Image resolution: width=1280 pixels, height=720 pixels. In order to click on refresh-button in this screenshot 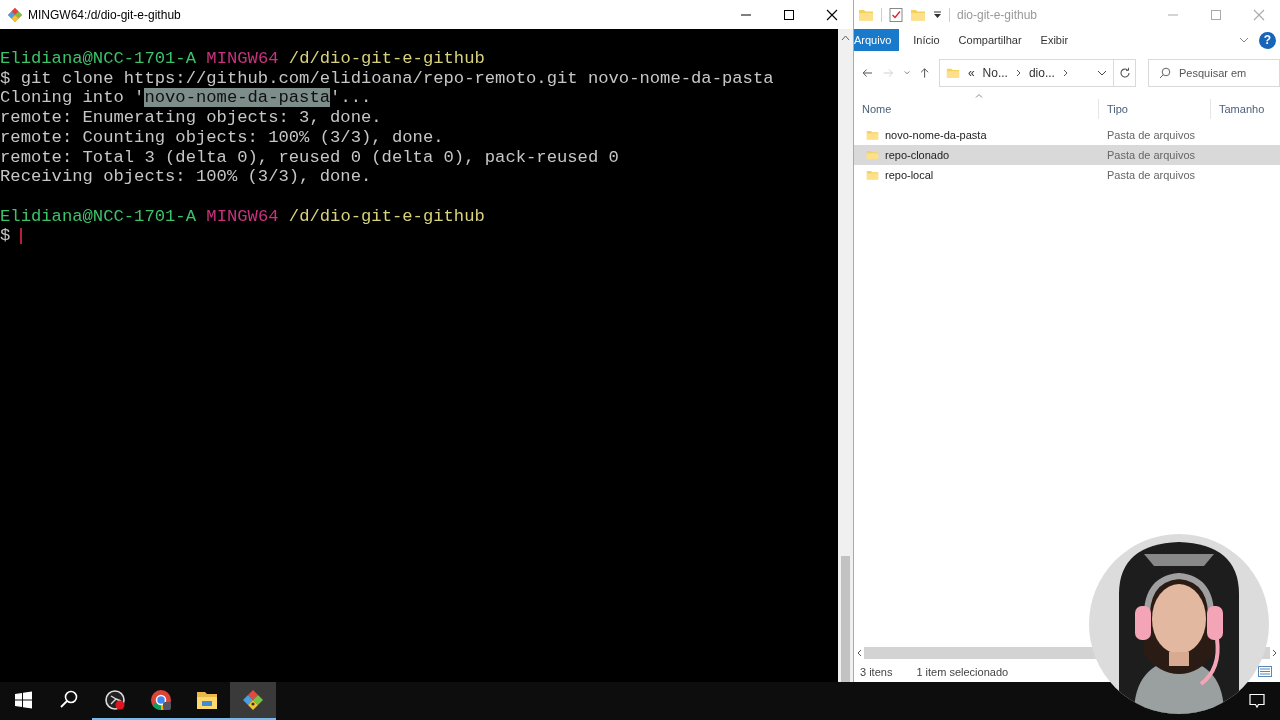, I will do `click(1125, 73)`.